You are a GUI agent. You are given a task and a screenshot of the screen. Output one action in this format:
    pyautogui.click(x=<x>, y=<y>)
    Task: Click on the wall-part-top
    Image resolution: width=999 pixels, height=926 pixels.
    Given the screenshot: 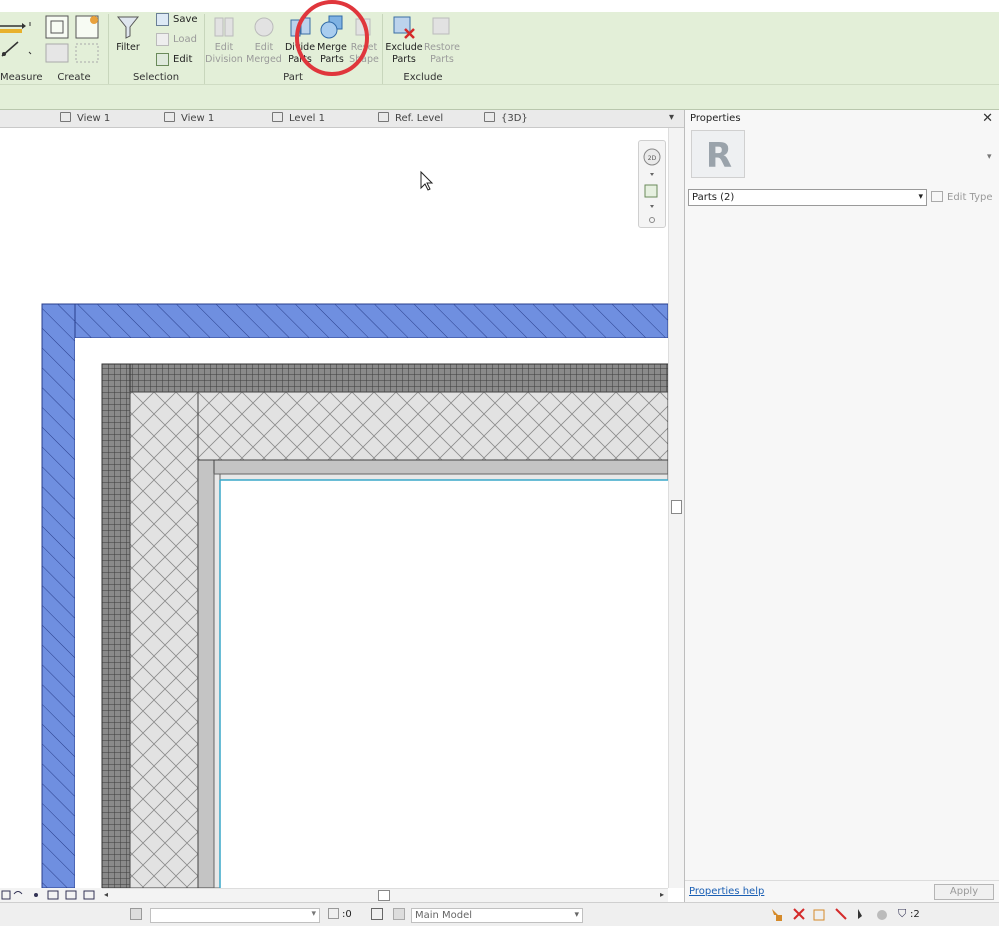 What is the action you would take?
    pyautogui.click(x=354, y=321)
    